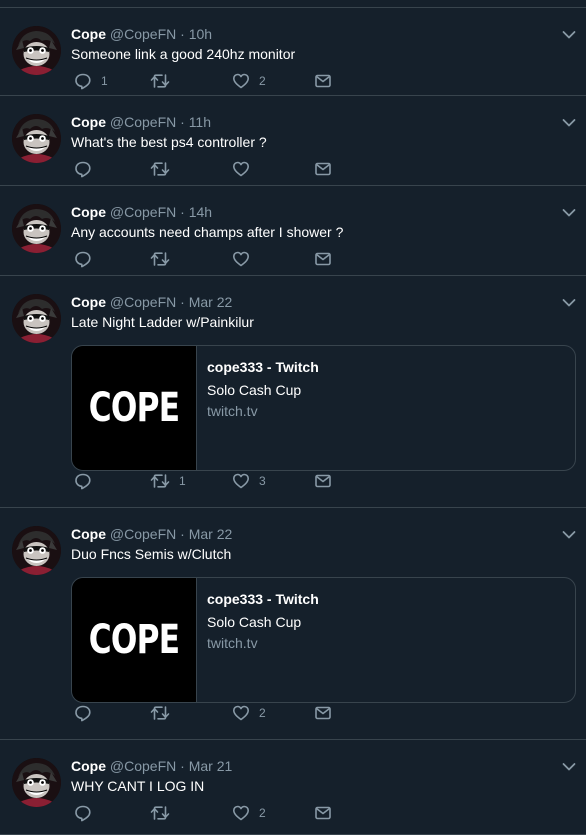  Describe the element at coordinates (209, 481) in the screenshot. I see `tweet-actions: 1 3` at that location.